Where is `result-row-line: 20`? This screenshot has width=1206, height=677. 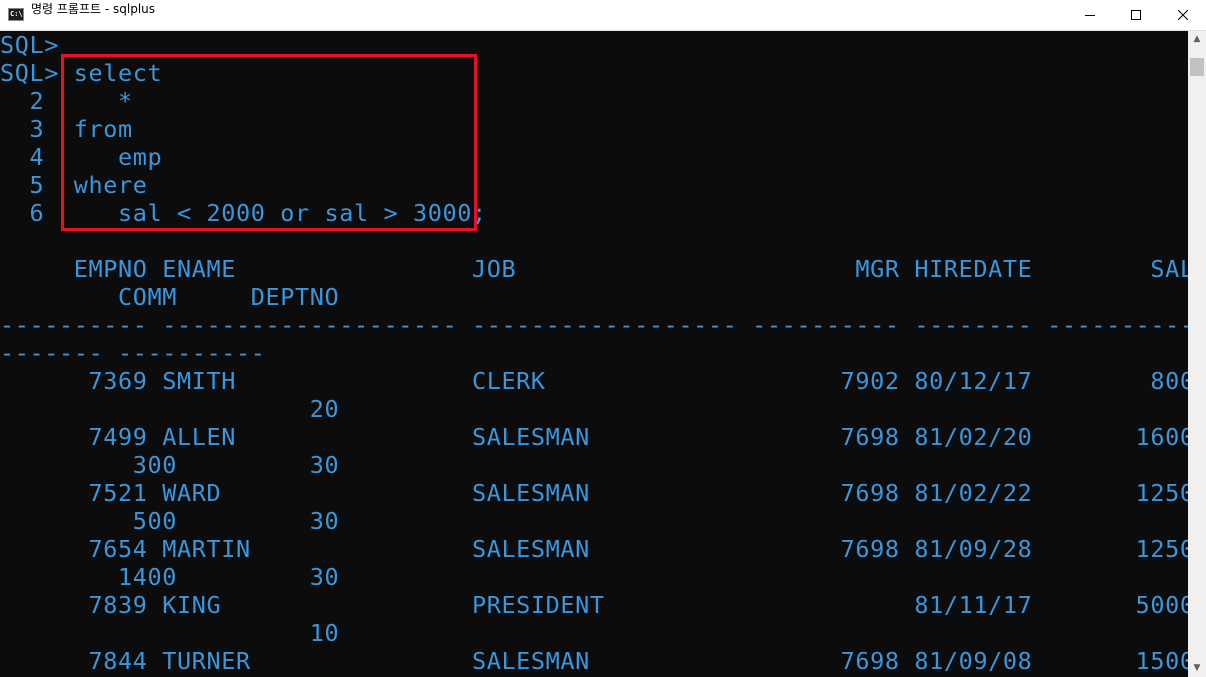
result-row-line: 20 is located at coordinates (170, 409).